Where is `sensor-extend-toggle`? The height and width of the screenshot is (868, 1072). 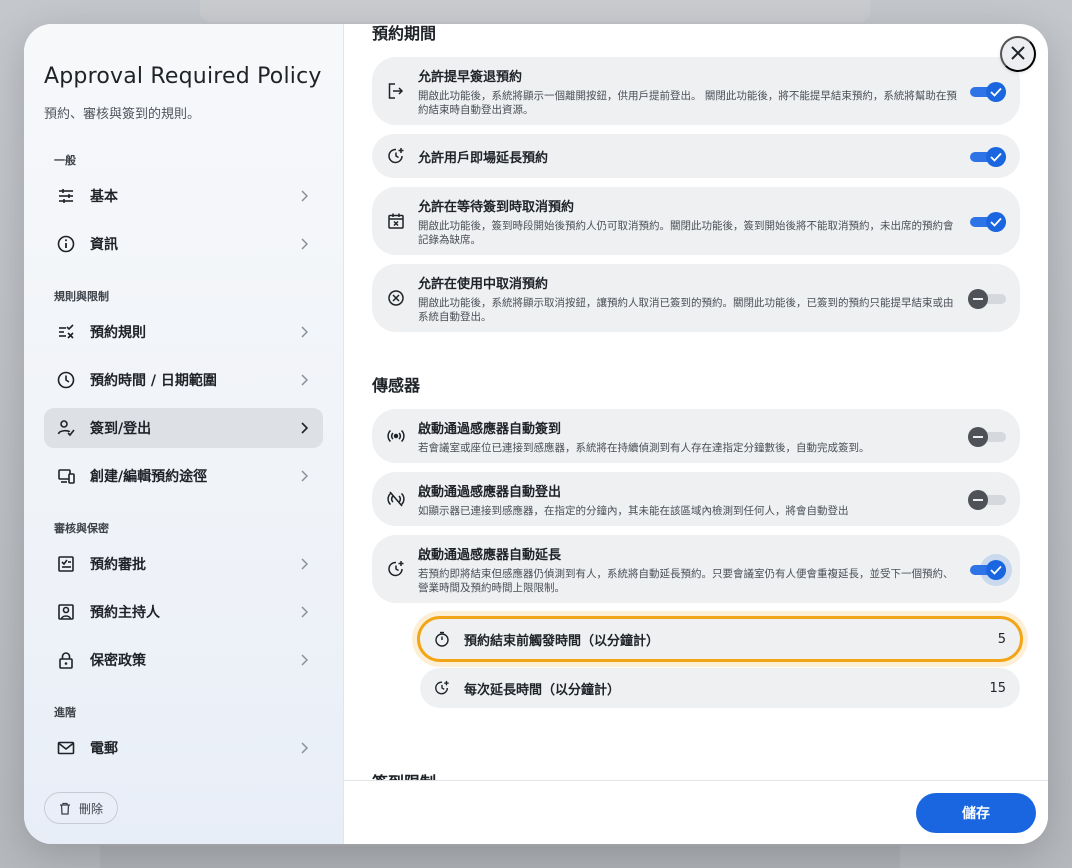 sensor-extend-toggle is located at coordinates (991, 570).